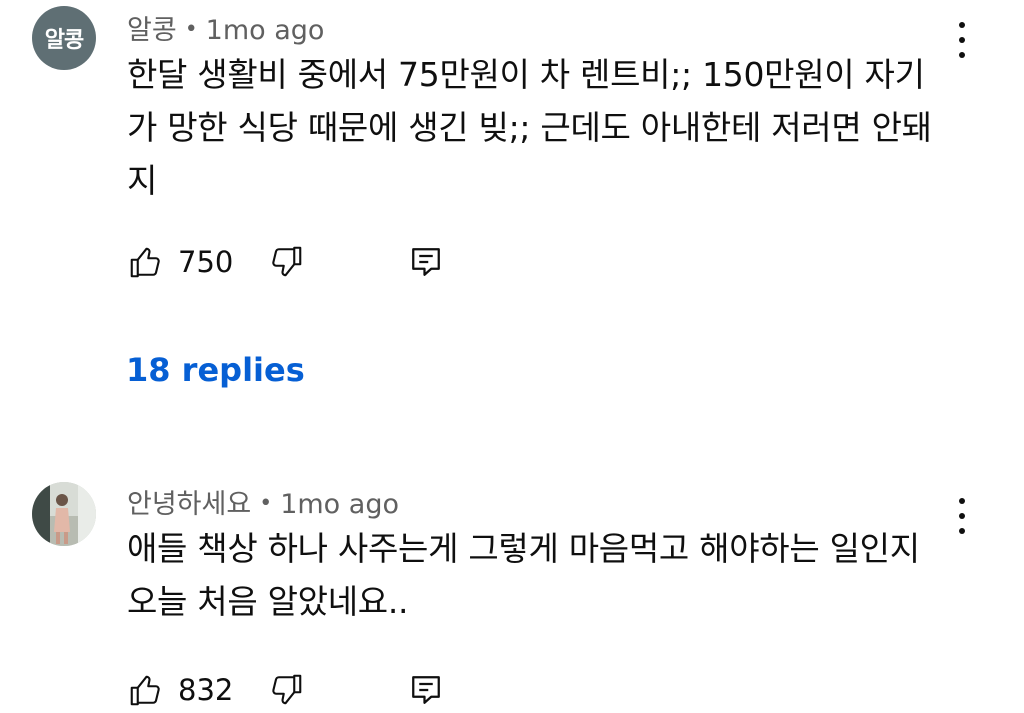  I want to click on comment-meta: 안녕하세요 • 1mo ago, so click(263, 501).